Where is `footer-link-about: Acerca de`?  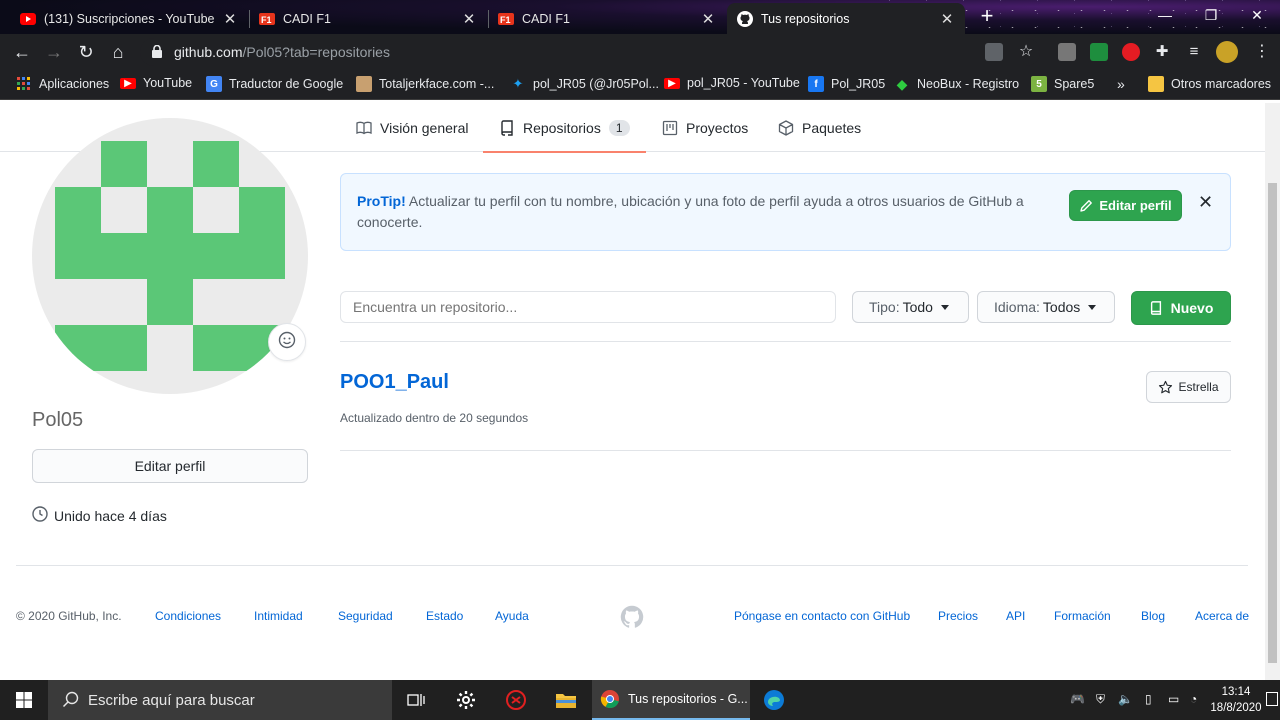
footer-link-about: Acerca de is located at coordinates (1222, 616).